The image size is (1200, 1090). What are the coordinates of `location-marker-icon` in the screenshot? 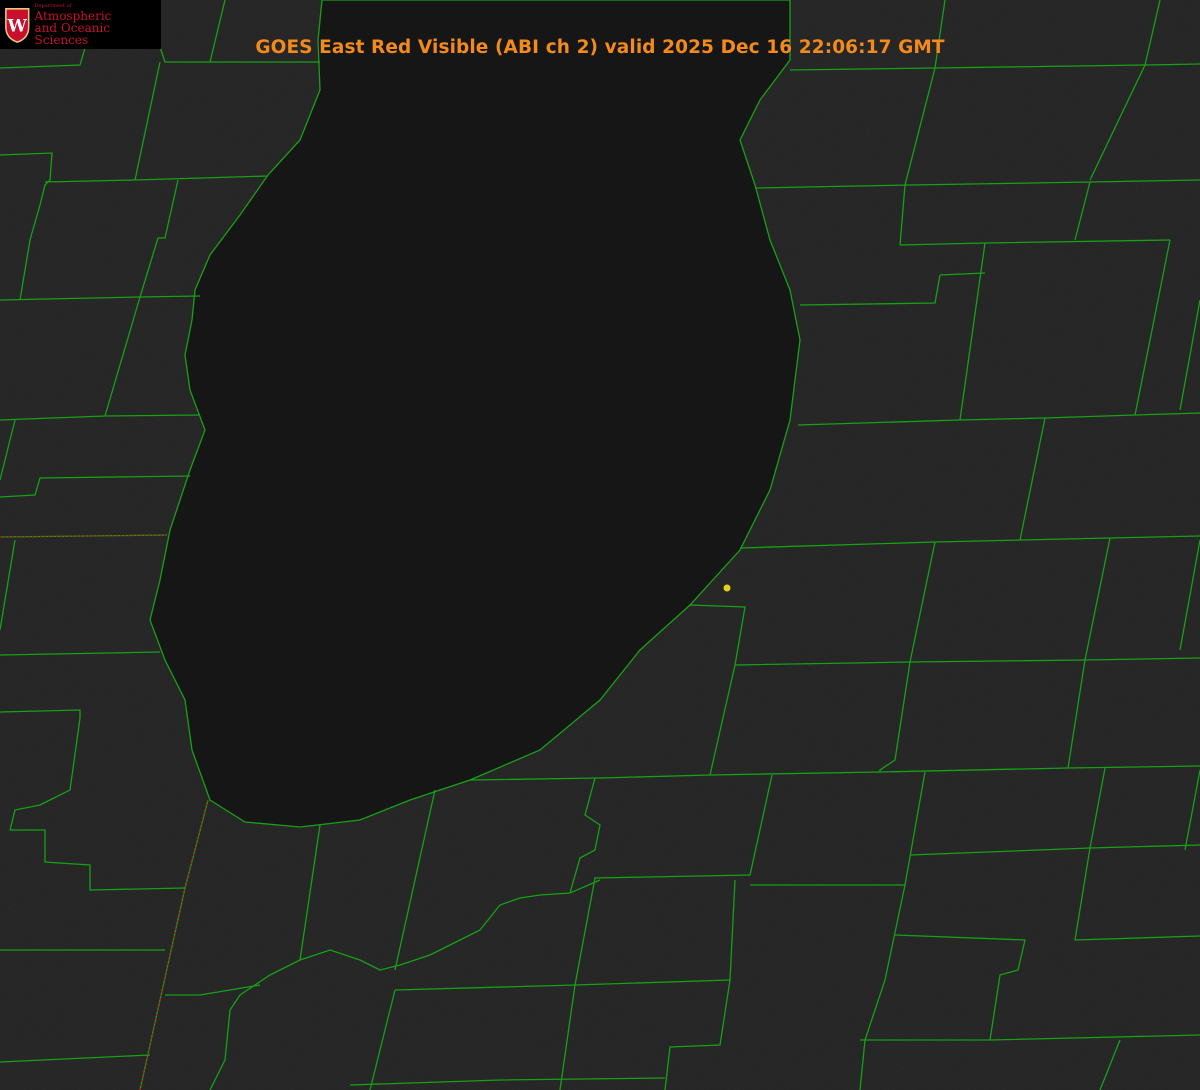 It's located at (727, 588).